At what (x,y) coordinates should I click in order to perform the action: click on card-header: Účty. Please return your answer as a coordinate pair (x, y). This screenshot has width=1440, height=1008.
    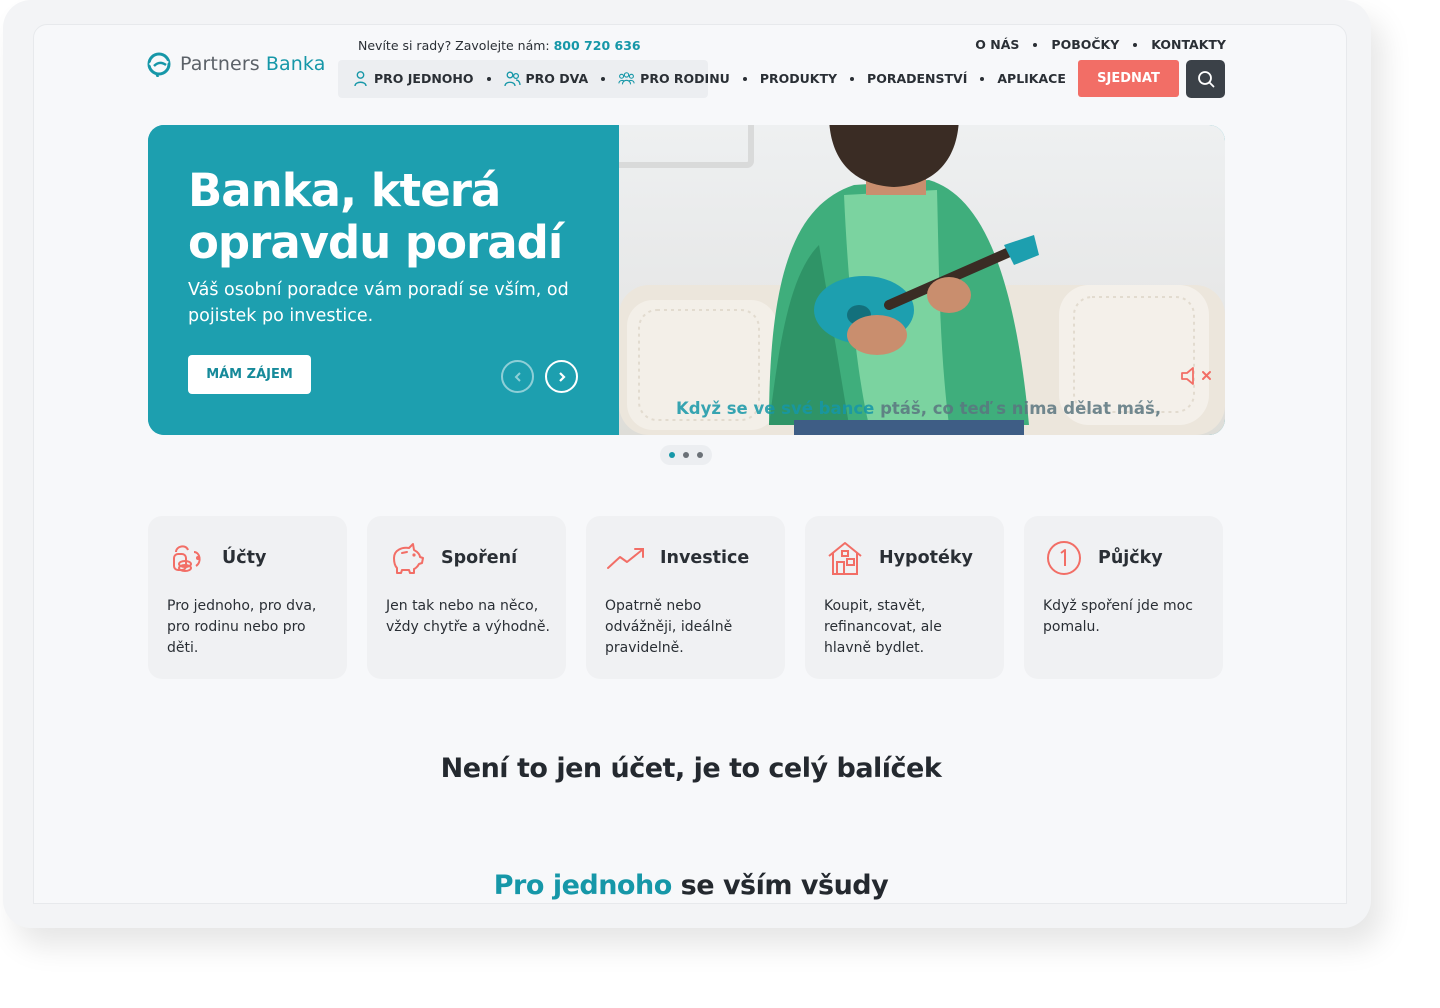
    Looking at the image, I should click on (217, 558).